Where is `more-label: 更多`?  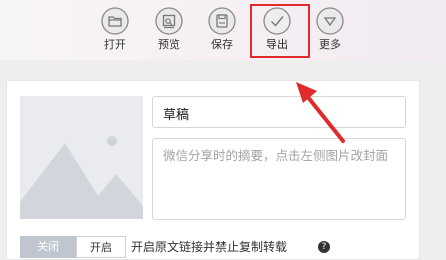
more-label: 更多 is located at coordinates (330, 44).